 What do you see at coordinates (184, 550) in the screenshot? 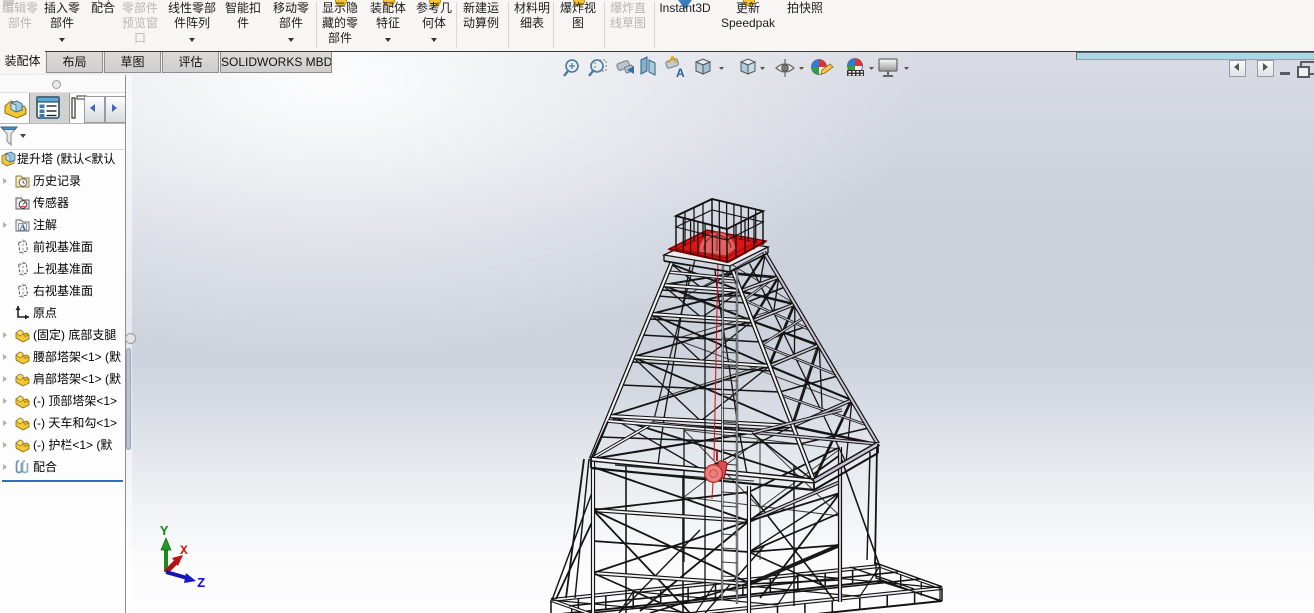
I see `svg-text: X` at bounding box center [184, 550].